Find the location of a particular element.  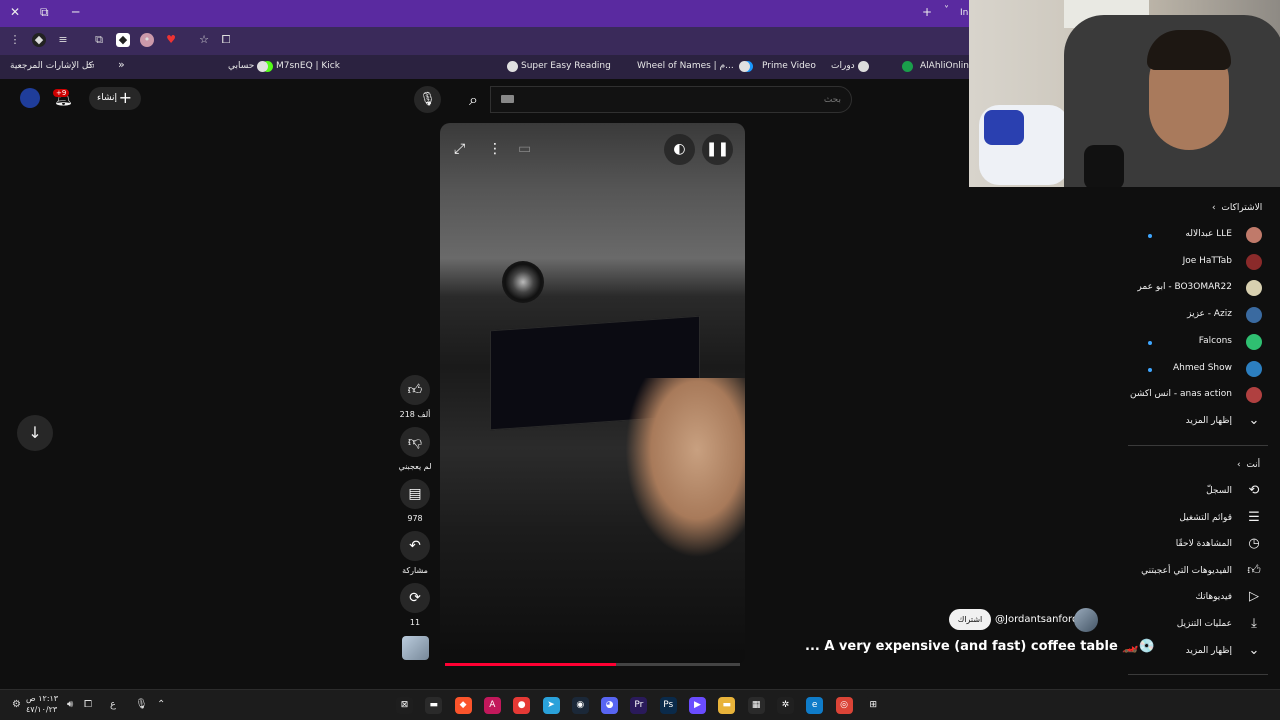

menu-icon: ⋮ is located at coordinates (15, 40).